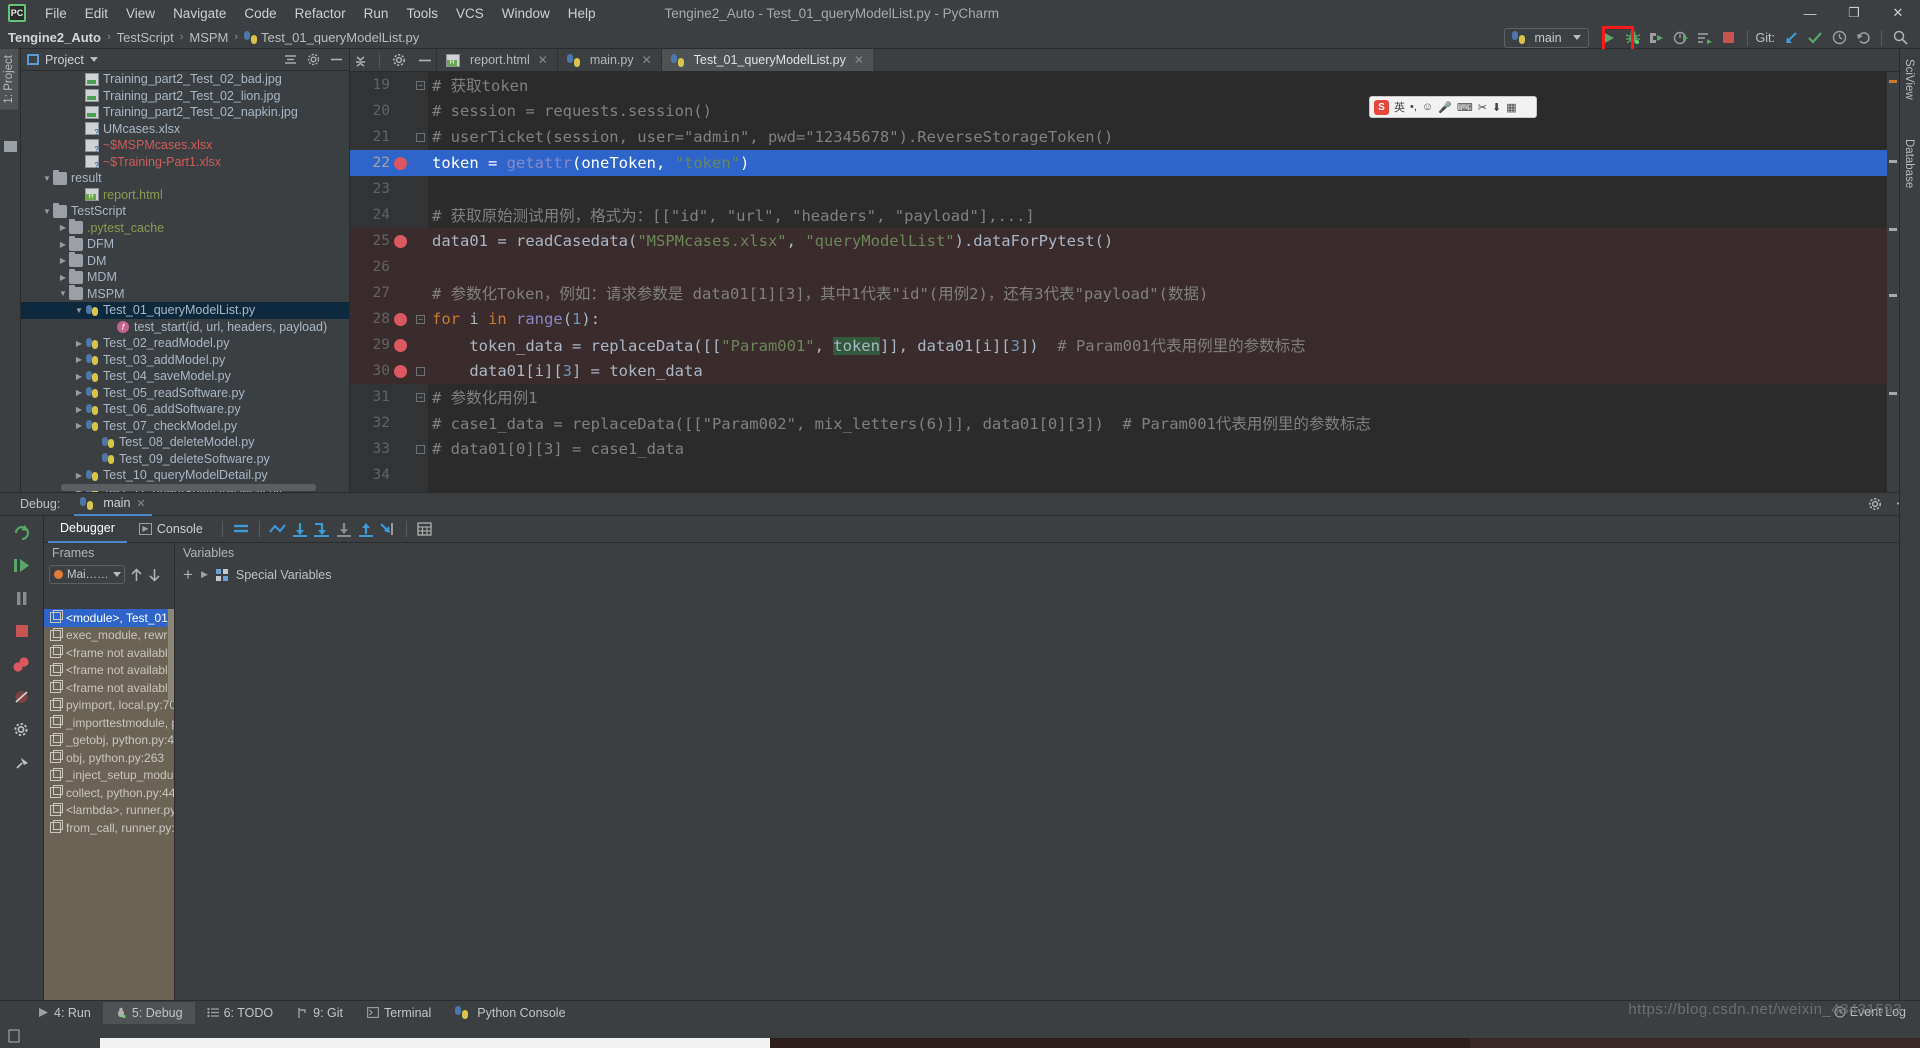 This screenshot has height=1048, width=1920. What do you see at coordinates (185, 376) in the screenshot?
I see `tree-row: ▶ Test_04_saveModel.py` at bounding box center [185, 376].